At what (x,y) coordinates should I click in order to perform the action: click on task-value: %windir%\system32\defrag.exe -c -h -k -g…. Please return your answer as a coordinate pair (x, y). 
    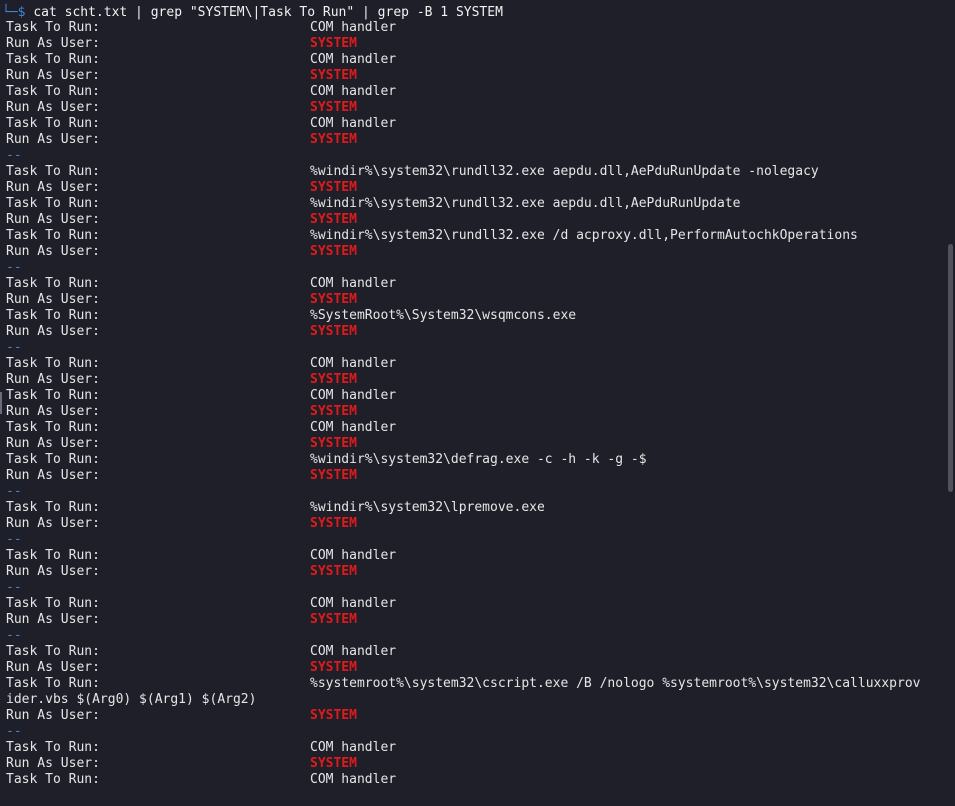
    Looking at the image, I should click on (478, 459).